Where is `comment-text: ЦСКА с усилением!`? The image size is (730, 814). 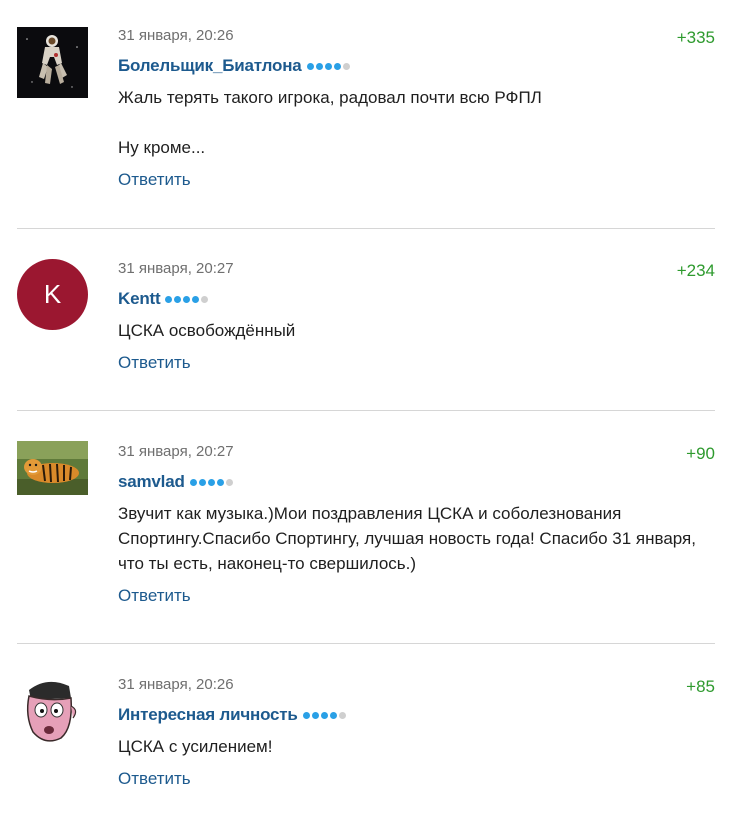 comment-text: ЦСКА с усилением! is located at coordinates (195, 746).